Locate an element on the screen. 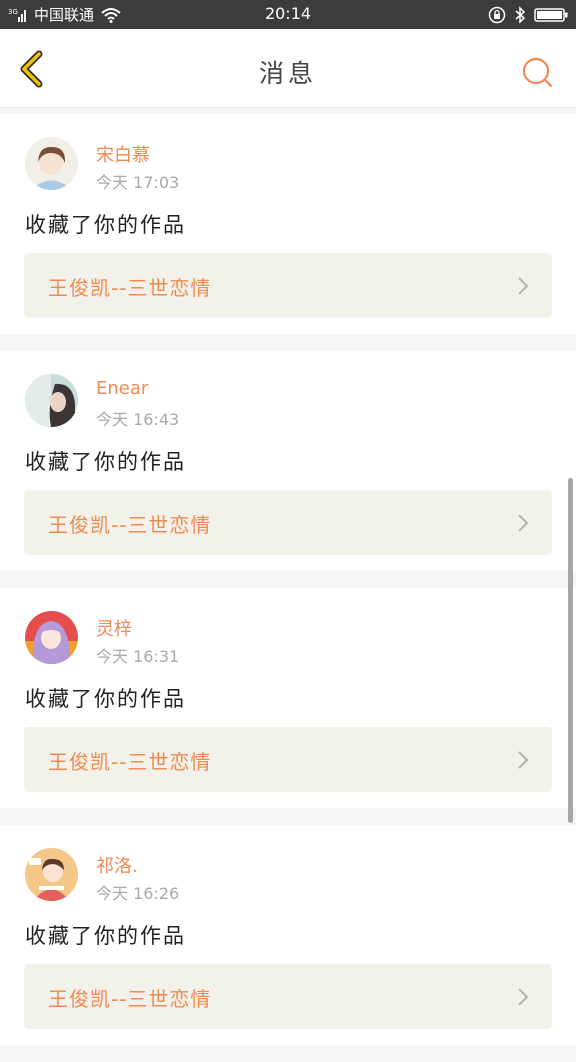  timestamp: 今天 16:26 is located at coordinates (138, 893).